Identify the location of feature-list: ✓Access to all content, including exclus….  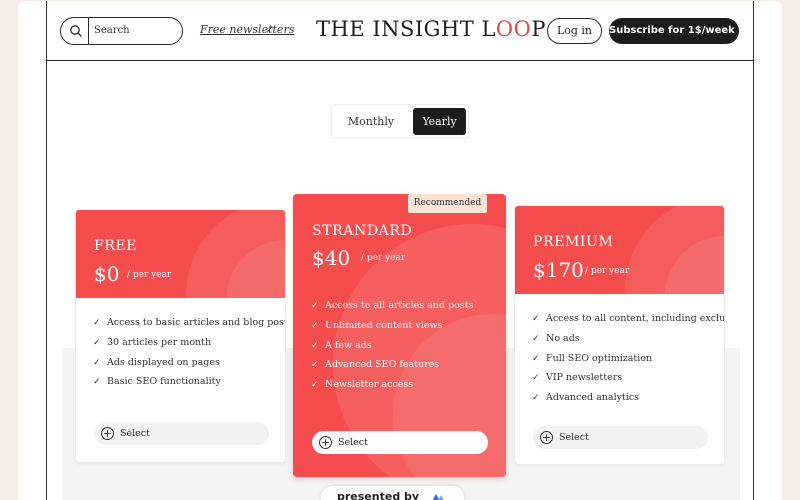
(628, 358).